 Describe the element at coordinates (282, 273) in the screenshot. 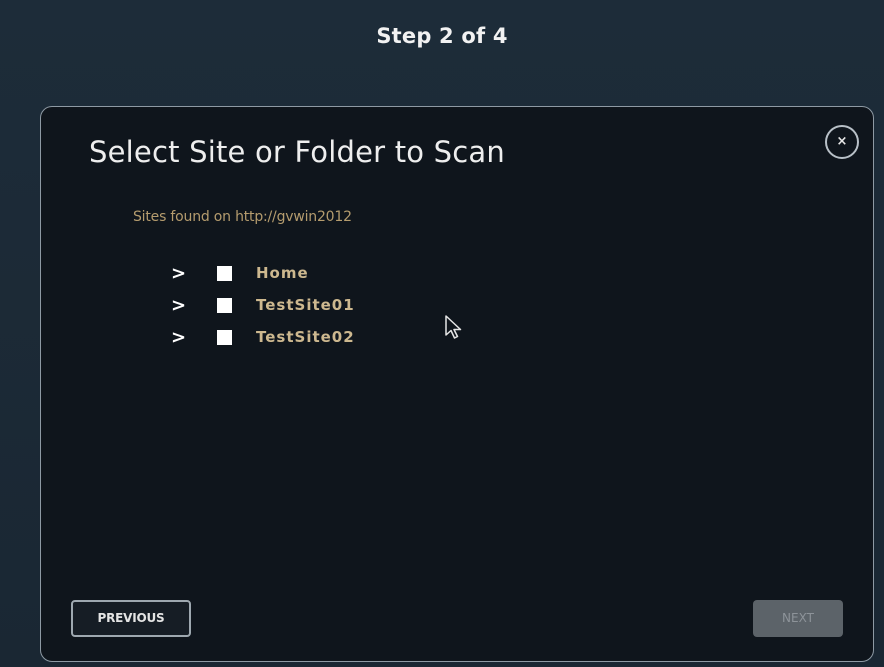

I see `site-label-home: Home` at that location.